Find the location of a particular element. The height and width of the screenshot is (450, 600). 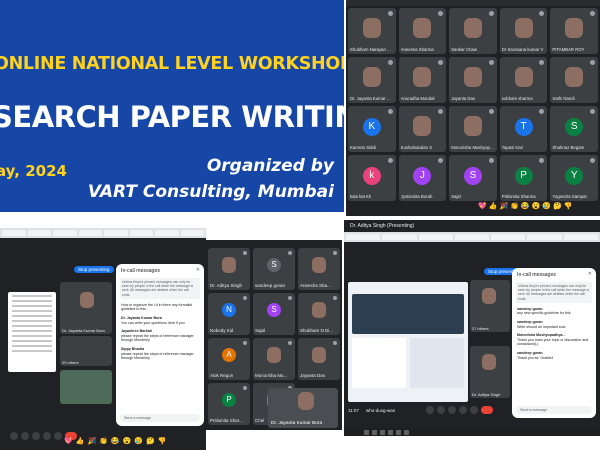

avatar: A is located at coordinates (229, 355).